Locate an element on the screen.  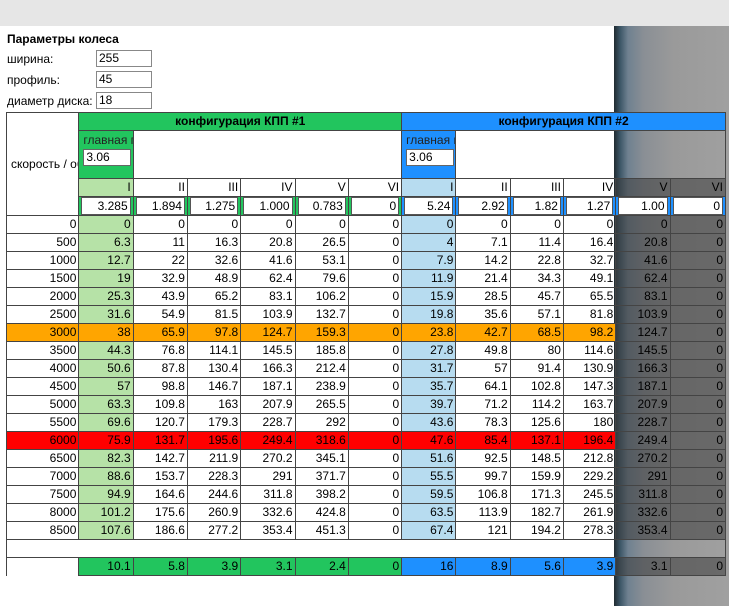
config2-speed-cell: 32.7 is located at coordinates (589, 260).